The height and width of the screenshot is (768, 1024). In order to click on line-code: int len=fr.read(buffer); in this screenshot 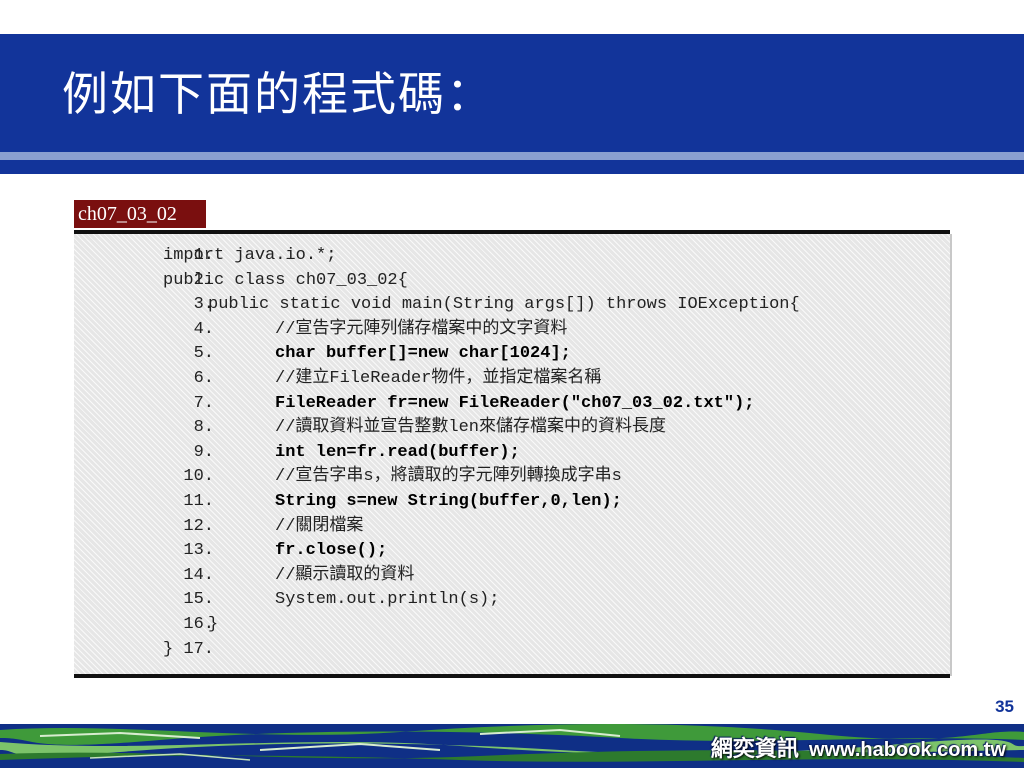, I will do `click(397, 452)`.